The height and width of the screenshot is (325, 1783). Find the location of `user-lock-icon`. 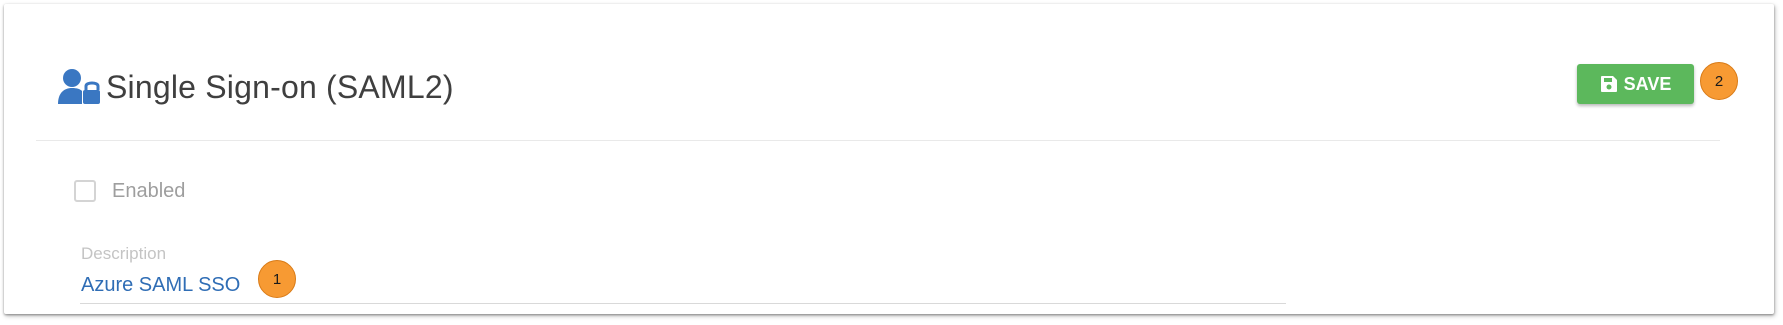

user-lock-icon is located at coordinates (79, 86).